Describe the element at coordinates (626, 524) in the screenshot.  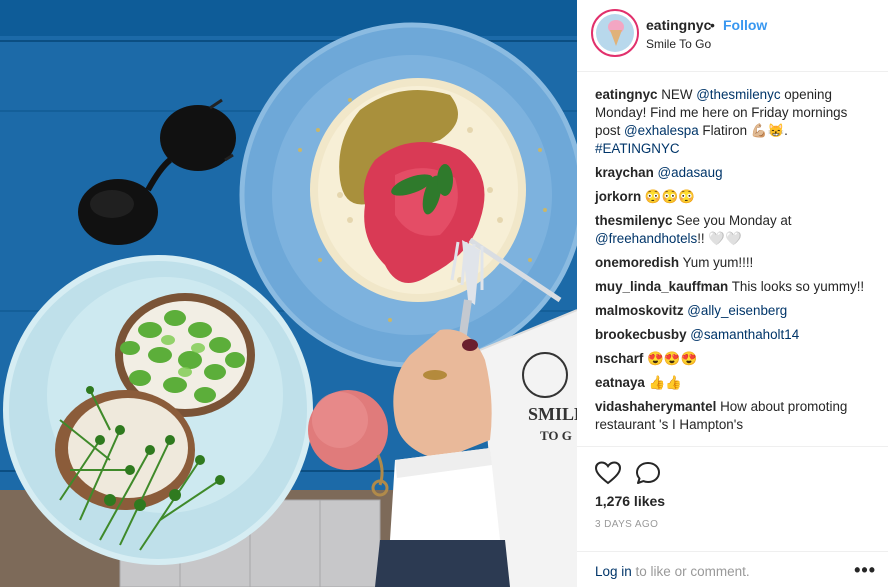
I see `post-timestamp: 3 DAYS AGO` at that location.